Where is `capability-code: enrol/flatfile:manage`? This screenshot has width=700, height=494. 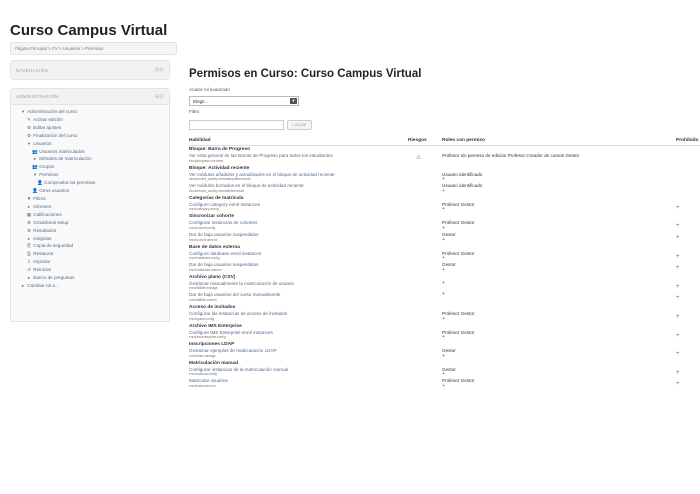
capability-code: enrol/flatfile:manage is located at coordinates (203, 288).